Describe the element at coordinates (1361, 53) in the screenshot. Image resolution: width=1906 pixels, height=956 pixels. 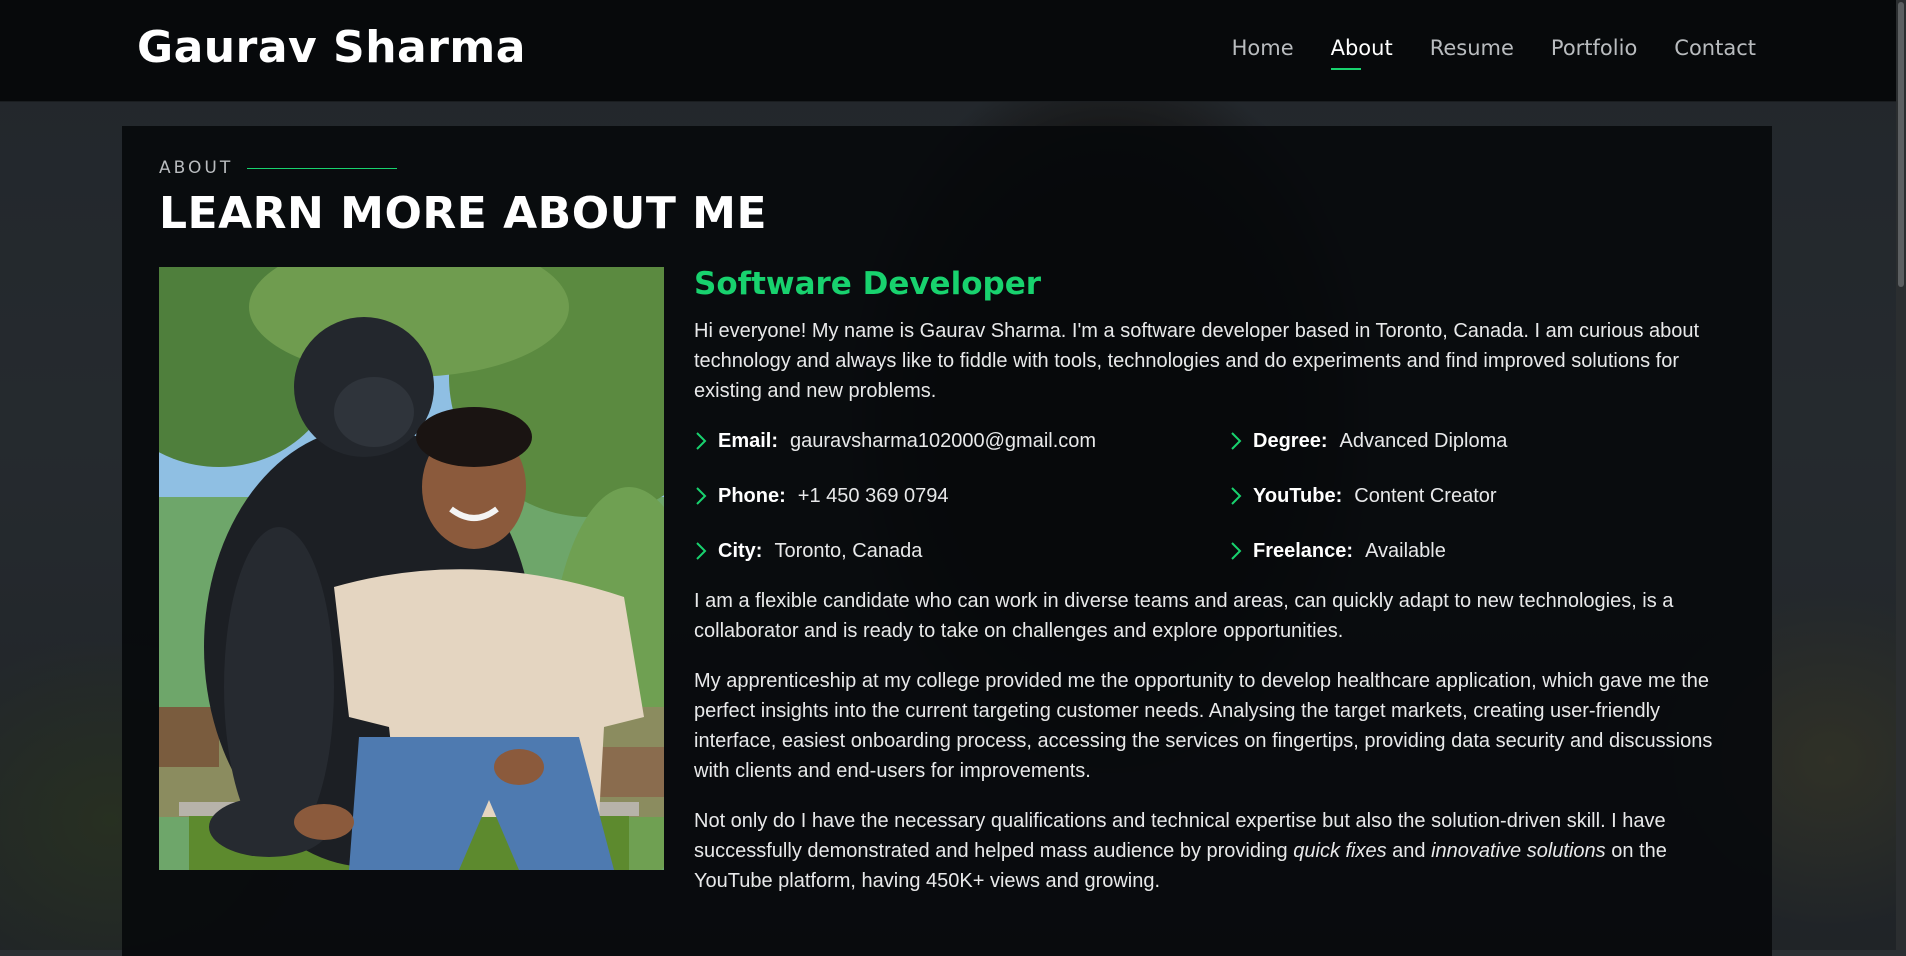
I see `nav-about: About` at that location.